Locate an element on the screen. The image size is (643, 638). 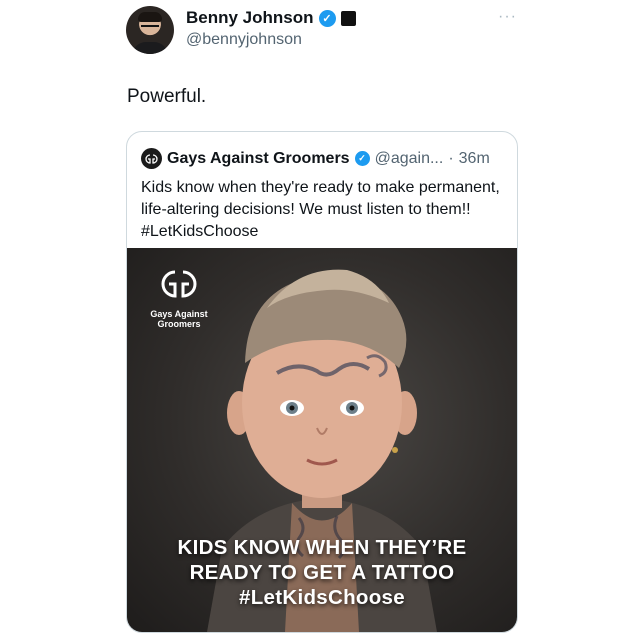
tweet-text: Powerful. is located at coordinates (167, 96).